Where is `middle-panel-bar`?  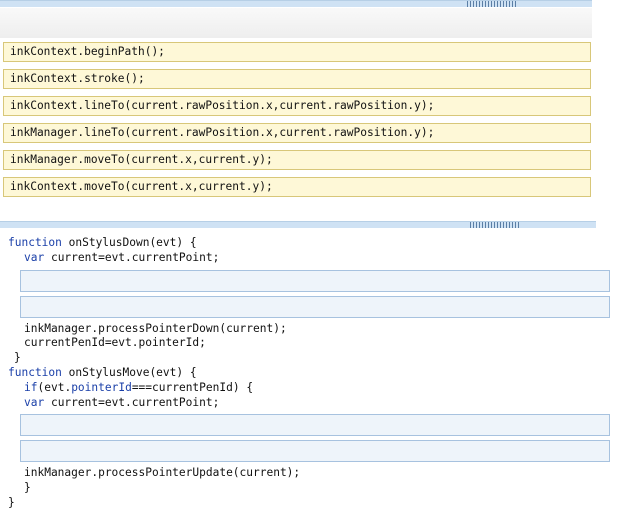 middle-panel-bar is located at coordinates (298, 224).